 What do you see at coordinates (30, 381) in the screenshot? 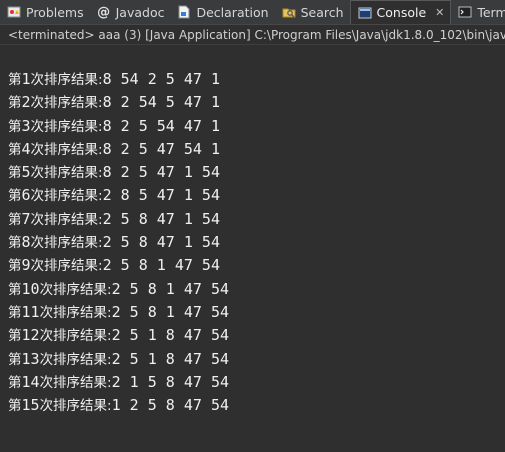
I see `pass-number: 14` at bounding box center [30, 381].